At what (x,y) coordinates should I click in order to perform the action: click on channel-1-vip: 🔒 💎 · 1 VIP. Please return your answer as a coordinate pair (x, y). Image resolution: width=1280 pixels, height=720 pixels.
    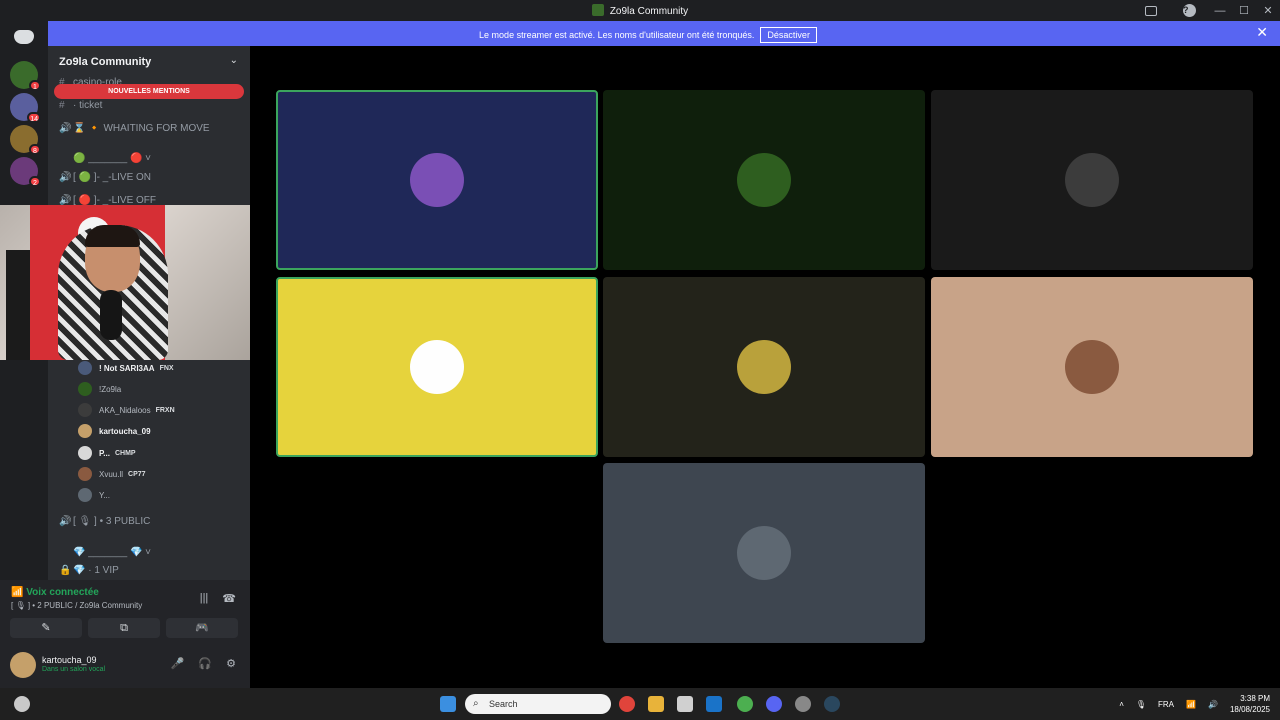
    Looking at the image, I should click on (89, 570).